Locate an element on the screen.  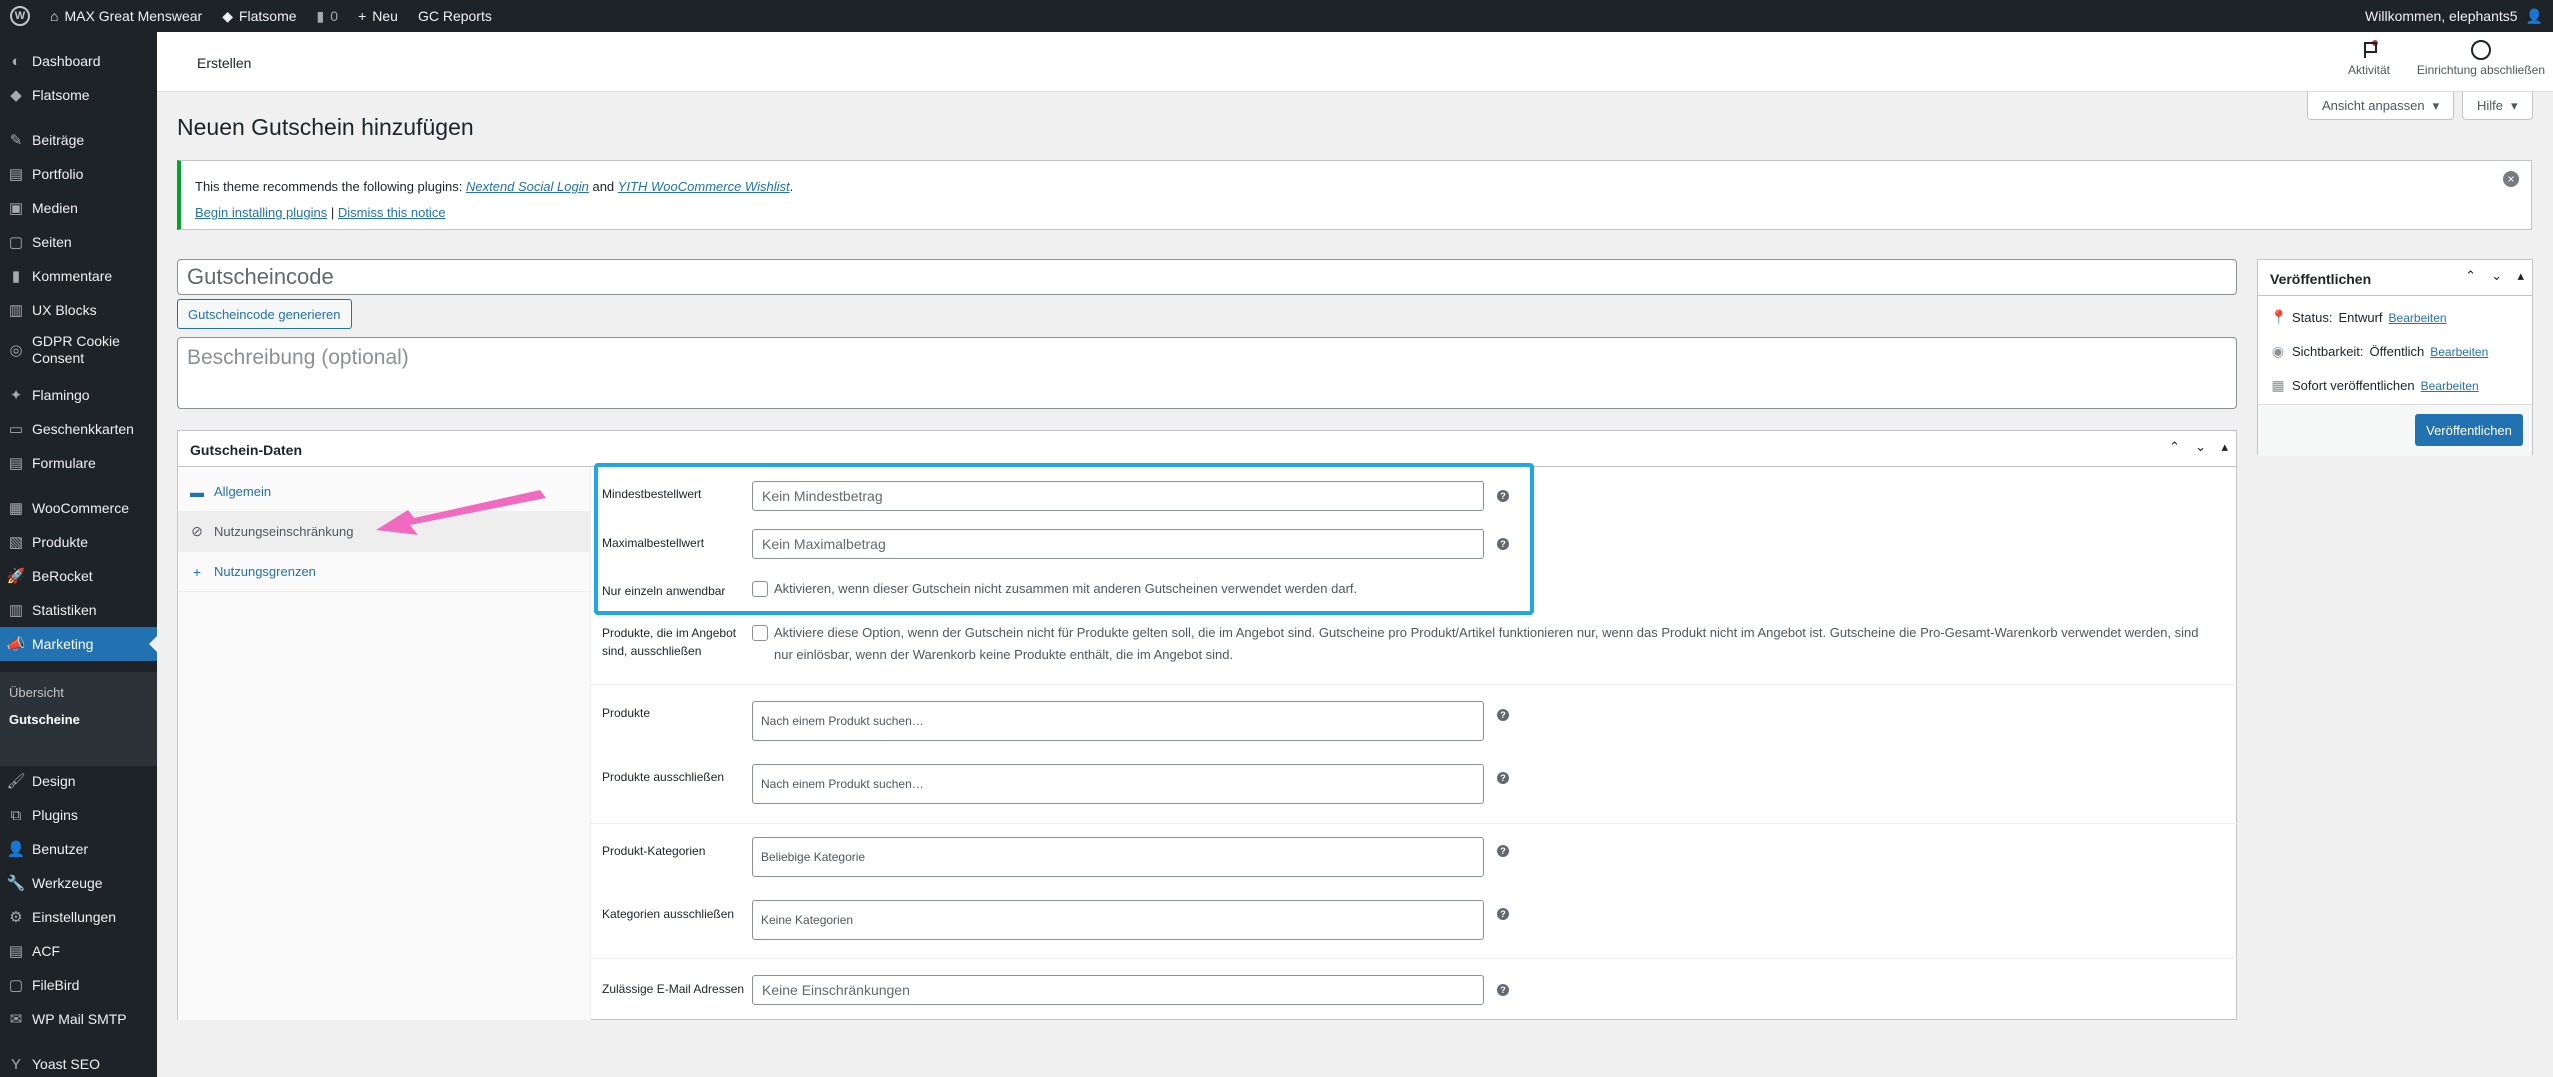
tab-usage-limits: + Nutzungsgrenzen is located at coordinates (384, 572).